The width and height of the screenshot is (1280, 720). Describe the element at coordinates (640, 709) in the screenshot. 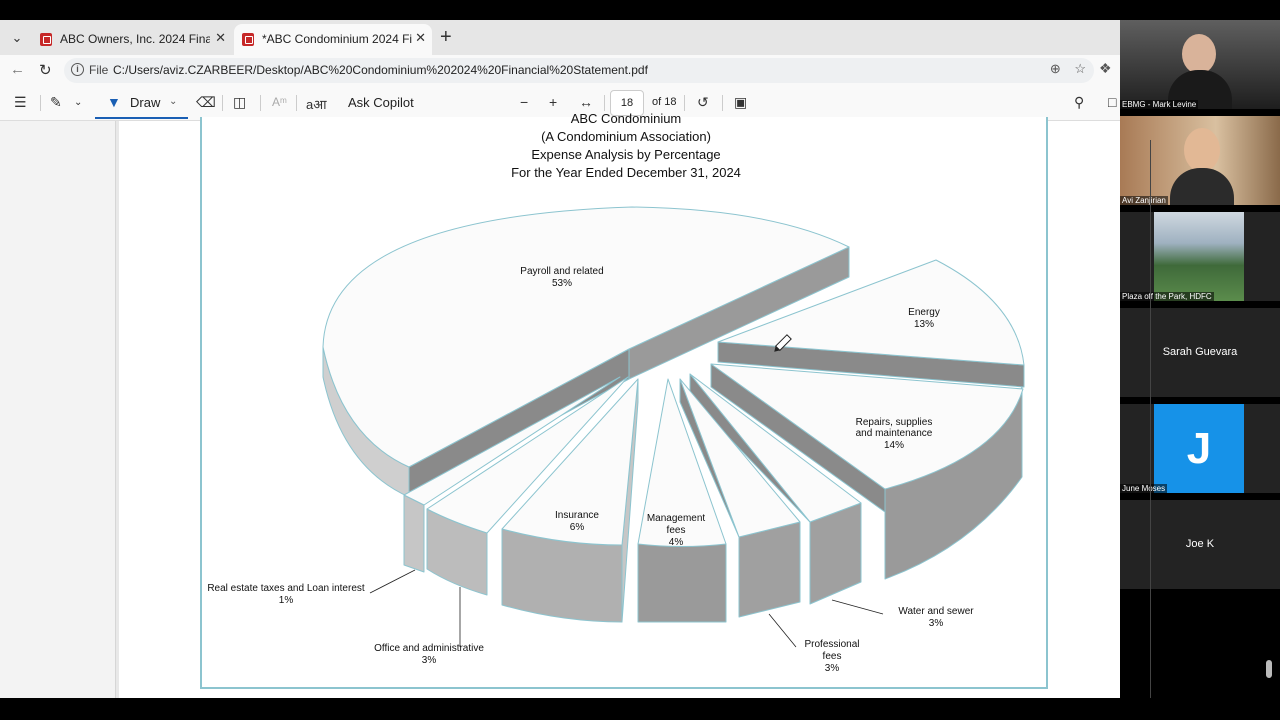

I see `bottom-black-bar` at that location.